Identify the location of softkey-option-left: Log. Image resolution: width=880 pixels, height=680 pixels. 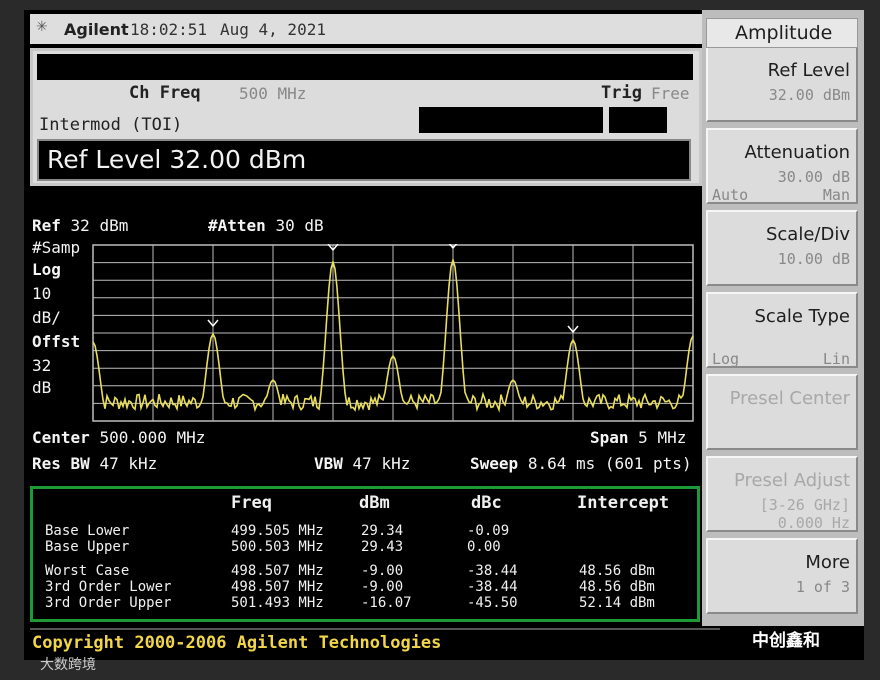
(726, 359).